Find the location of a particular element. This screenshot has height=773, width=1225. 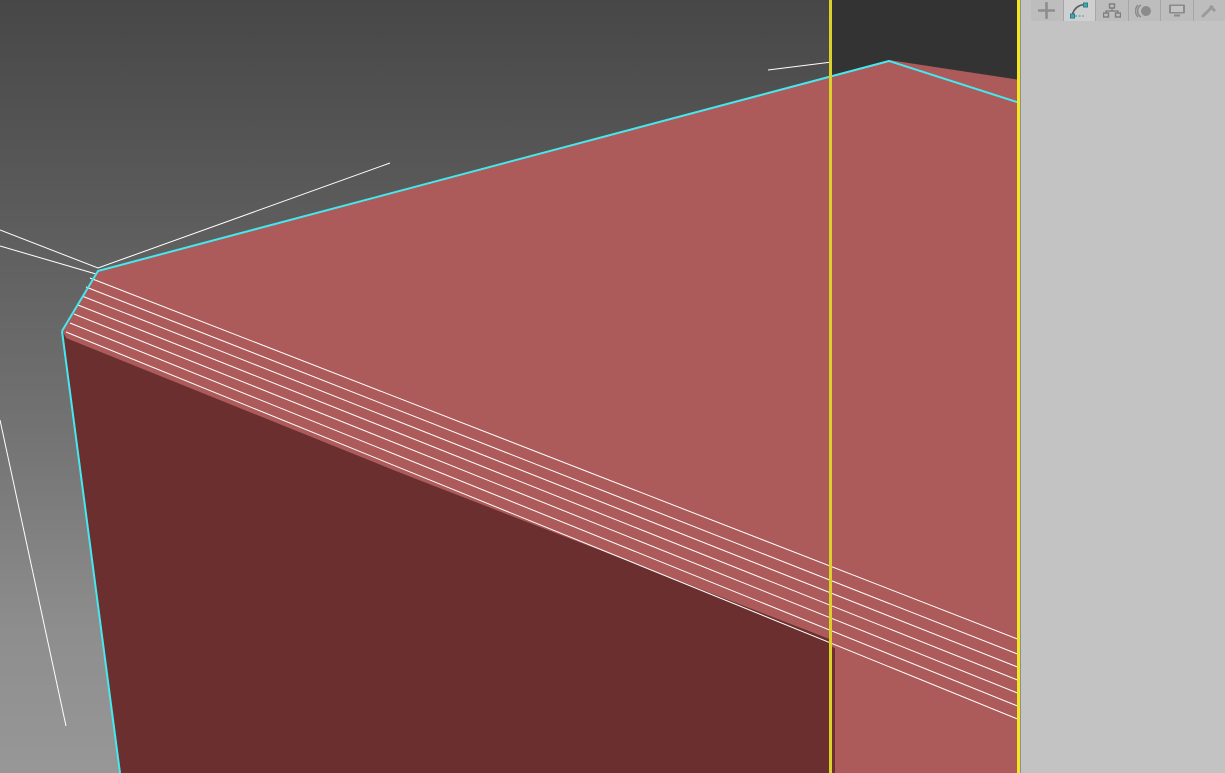

plus-icon is located at coordinates (1047, 10).